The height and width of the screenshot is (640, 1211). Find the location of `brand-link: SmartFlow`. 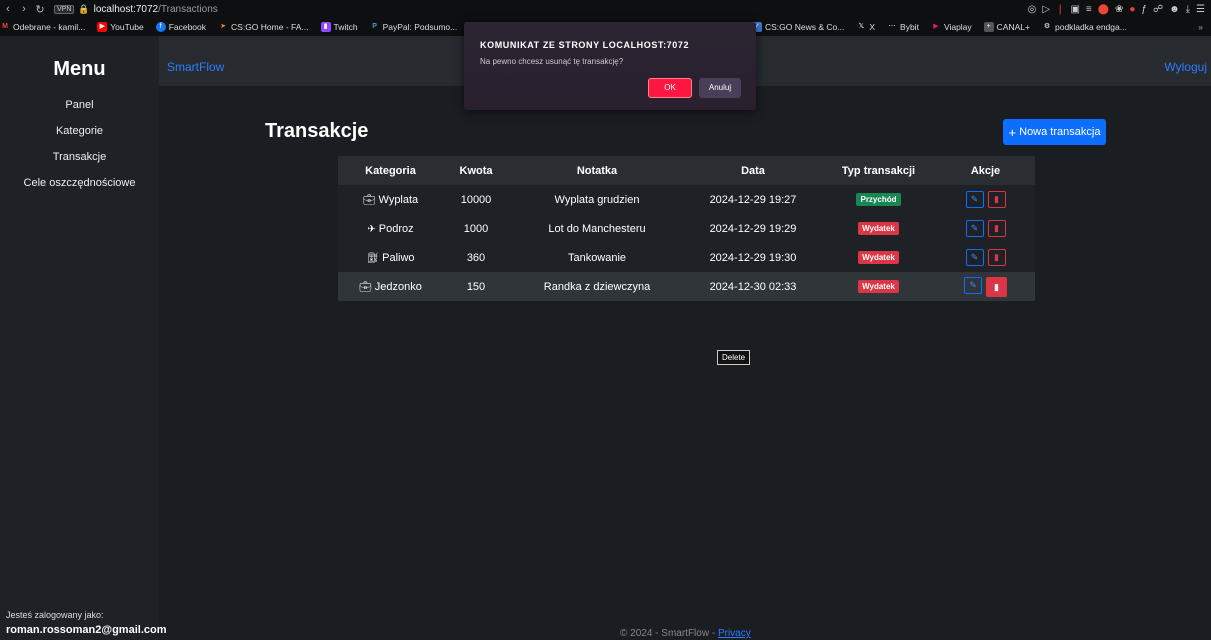

brand-link: SmartFlow is located at coordinates (195, 67).